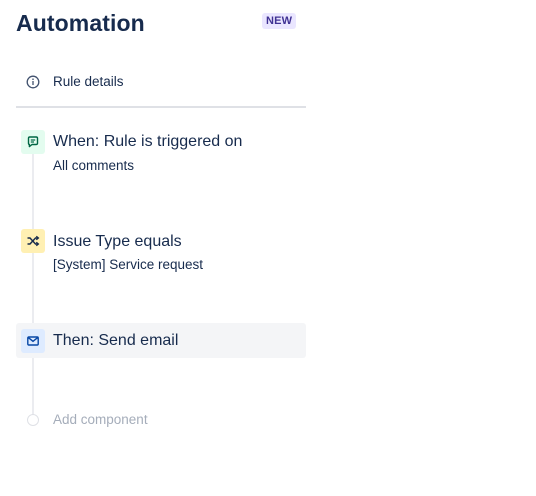 The width and height of the screenshot is (536, 496). Describe the element at coordinates (100, 419) in the screenshot. I see `add-component-label: Add component` at that location.